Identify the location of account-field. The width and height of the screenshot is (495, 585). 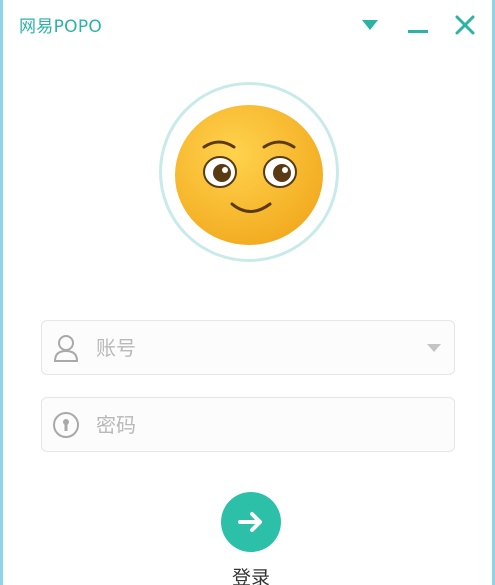
(248, 347).